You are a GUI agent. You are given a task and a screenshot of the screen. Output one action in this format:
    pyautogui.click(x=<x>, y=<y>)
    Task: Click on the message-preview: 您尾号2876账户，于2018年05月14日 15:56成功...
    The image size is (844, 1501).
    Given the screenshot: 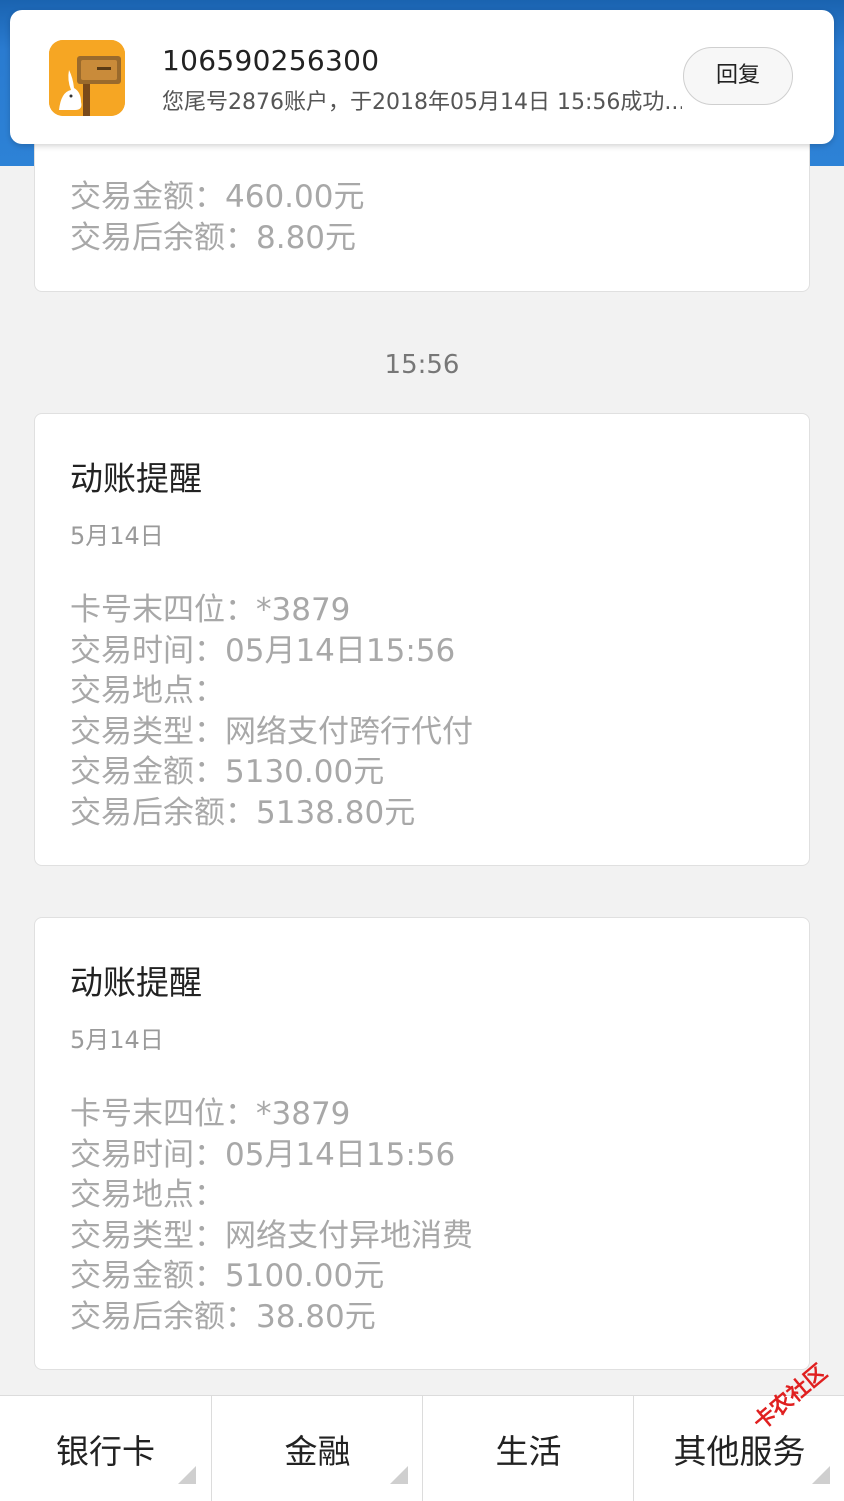 What is the action you would take?
    pyautogui.click(x=422, y=102)
    